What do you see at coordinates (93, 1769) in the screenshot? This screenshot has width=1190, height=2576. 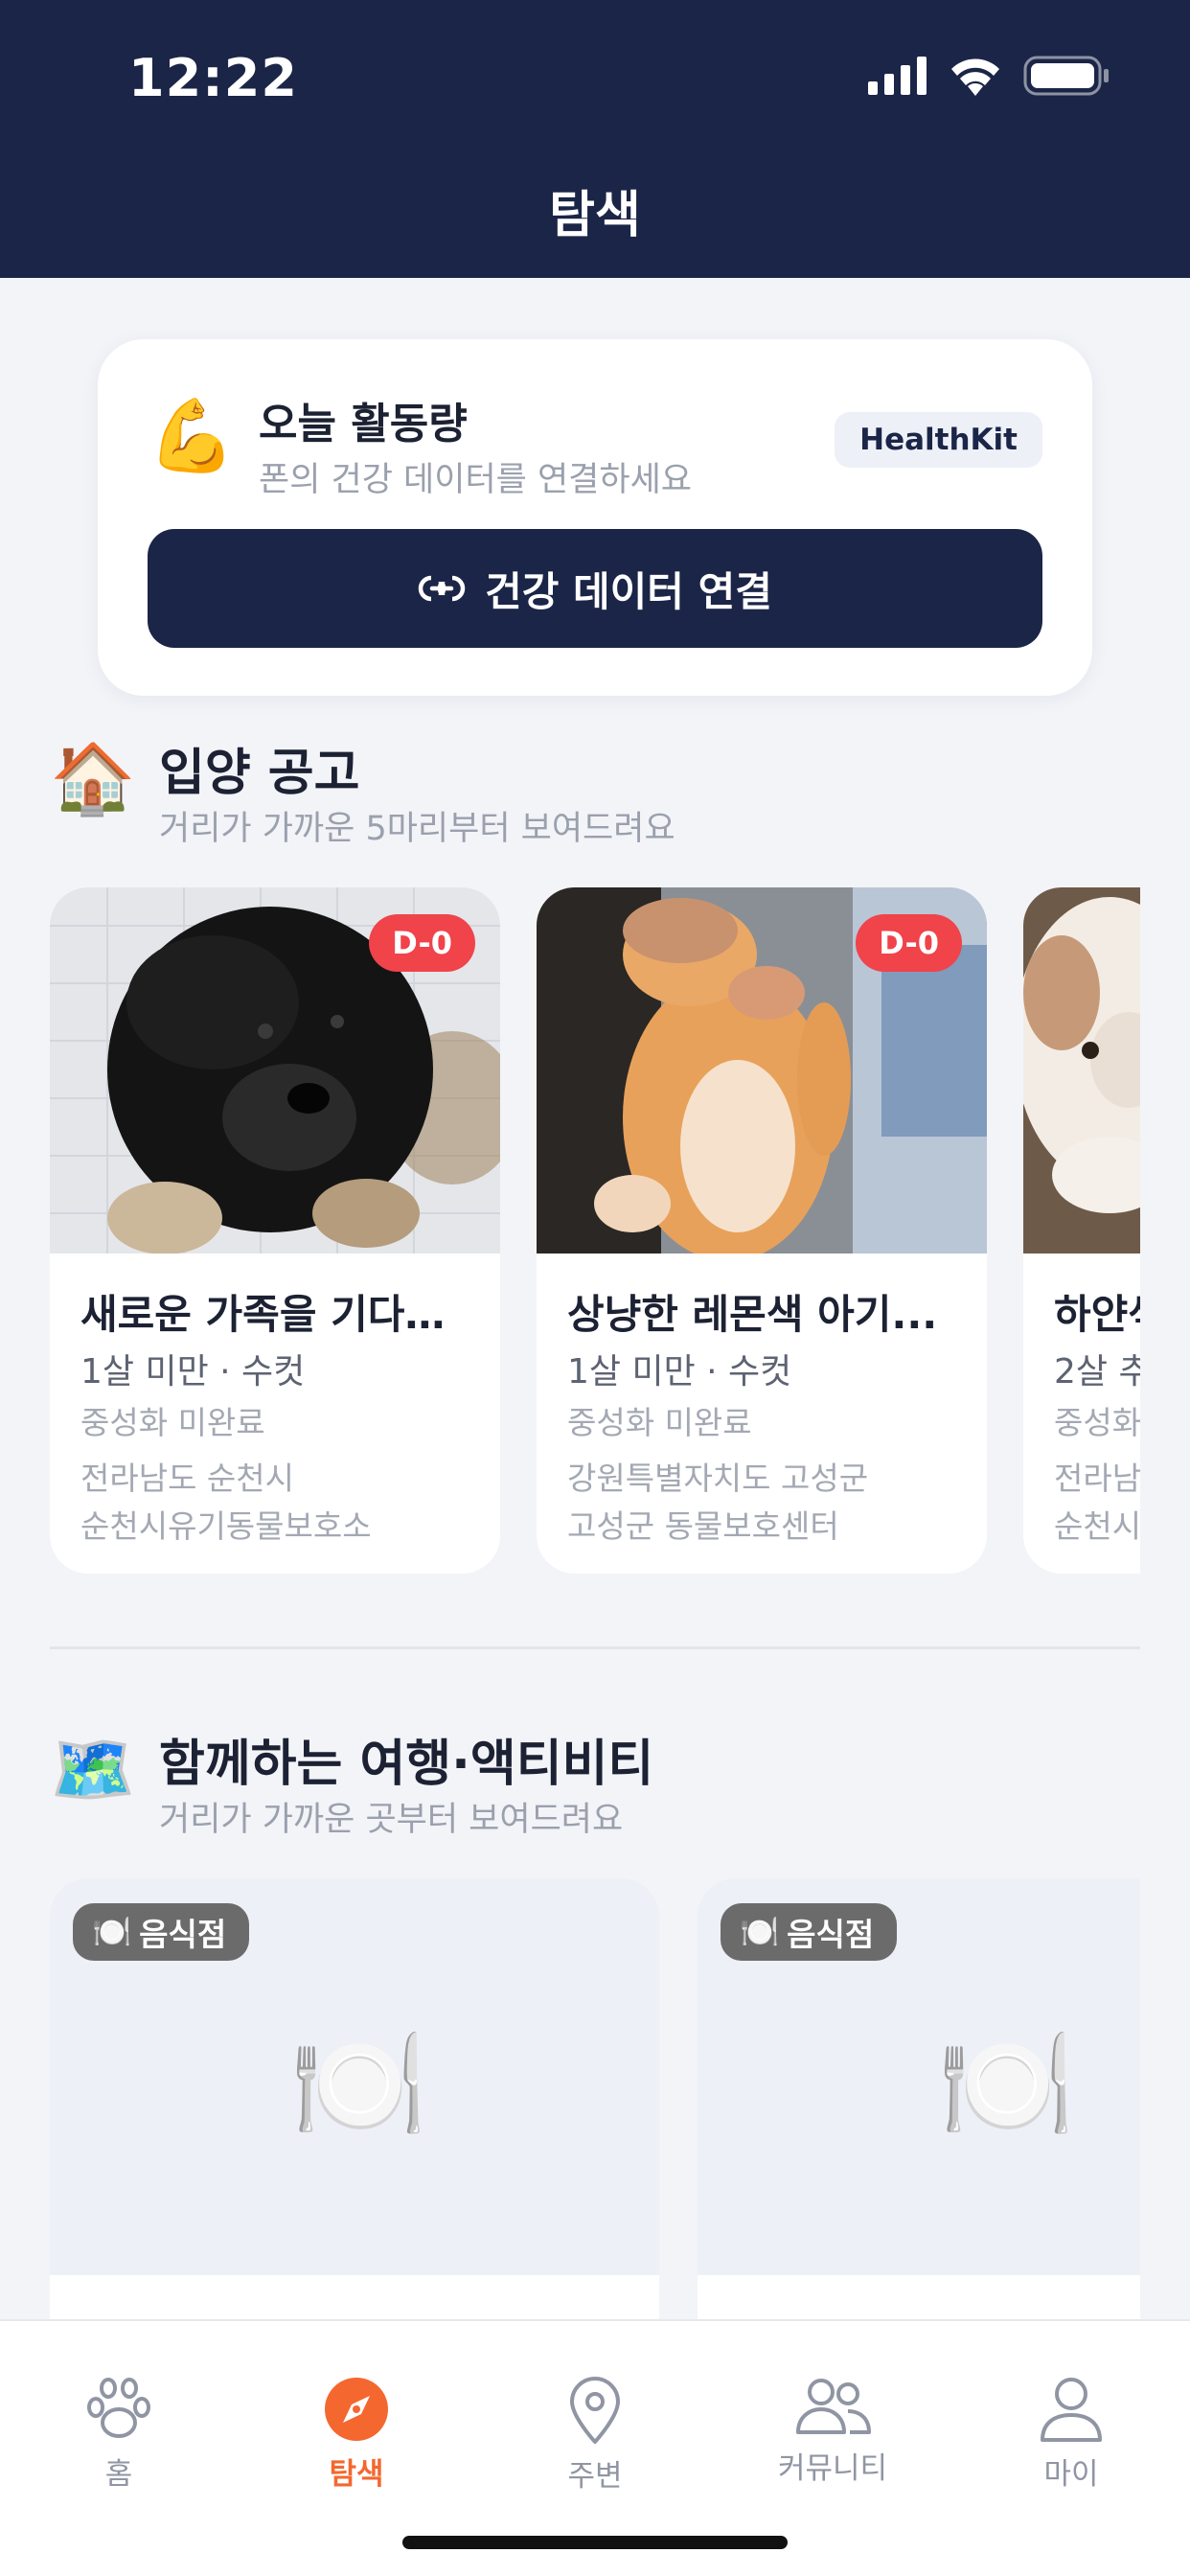 I see `world-map-icon: 🗺️` at bounding box center [93, 1769].